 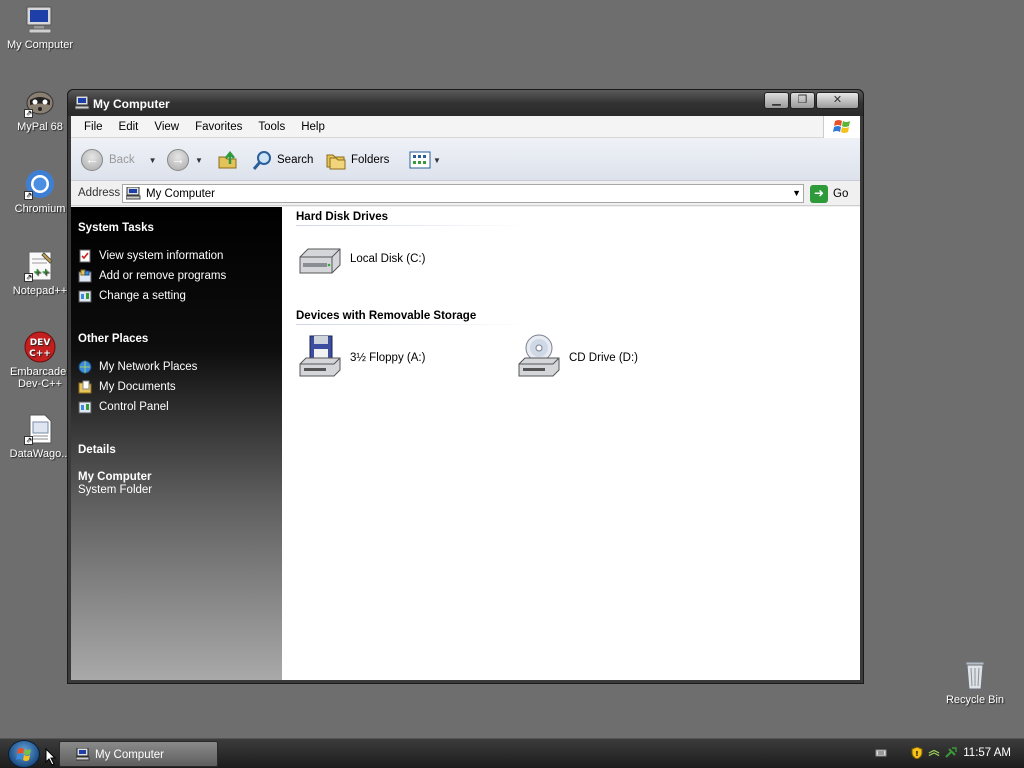 I want to click on change-setting-link: Change a setting, so click(x=132, y=296).